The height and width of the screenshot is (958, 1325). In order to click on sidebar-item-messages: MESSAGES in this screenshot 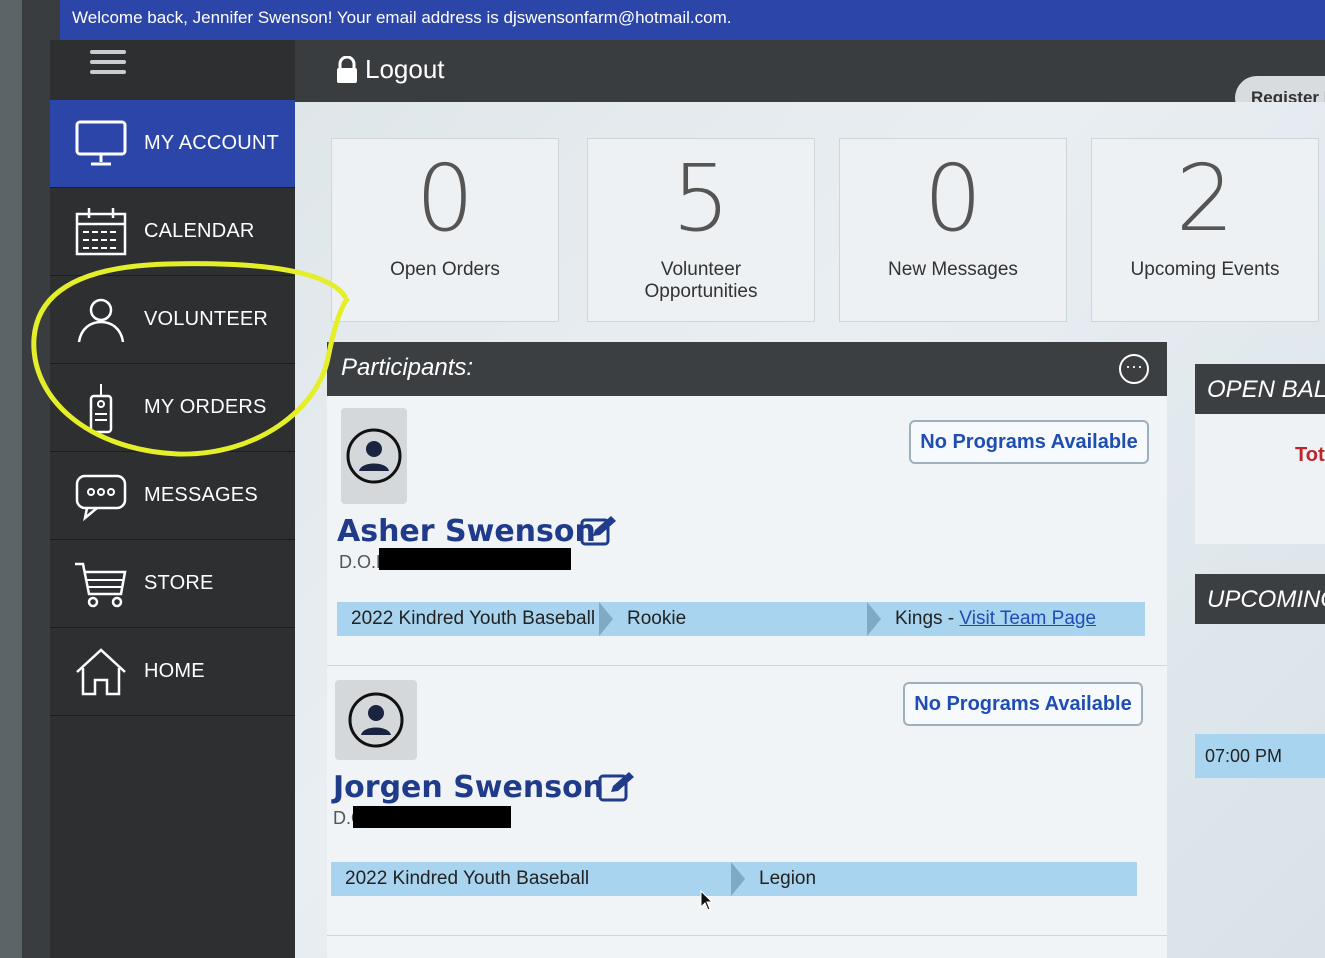, I will do `click(172, 496)`.